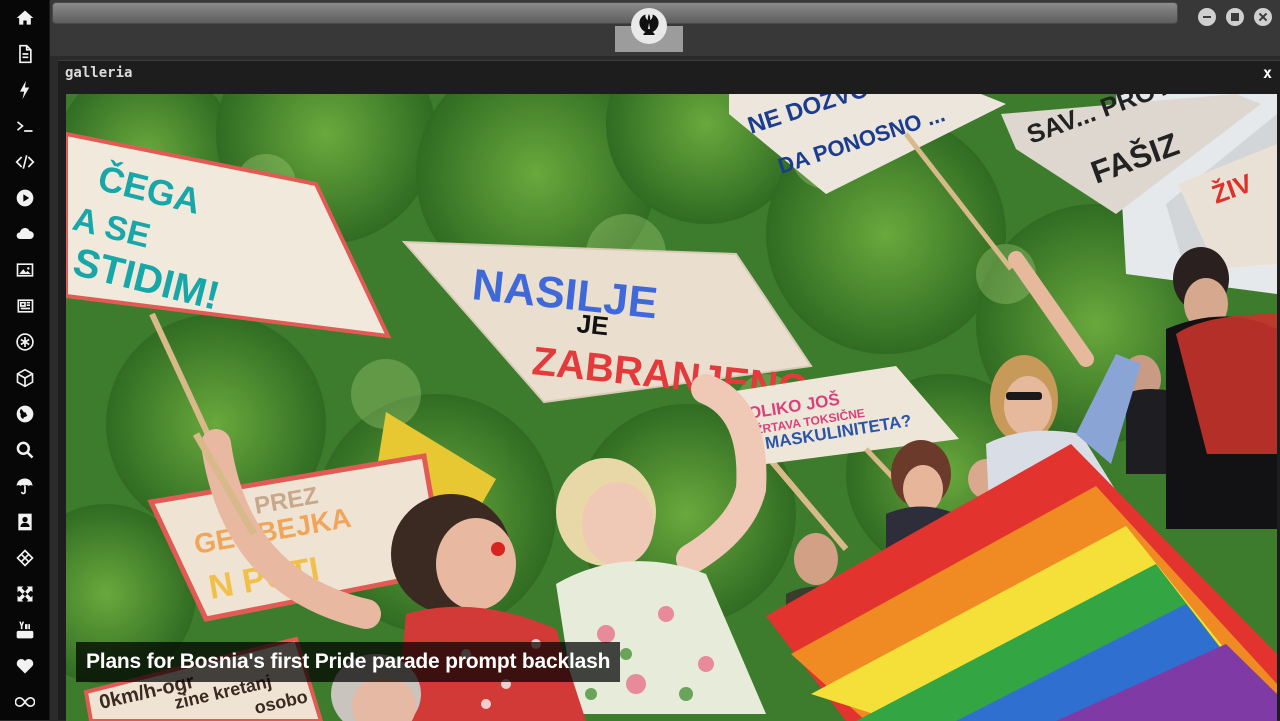  I want to click on sidebar-item-play, so click(25, 198).